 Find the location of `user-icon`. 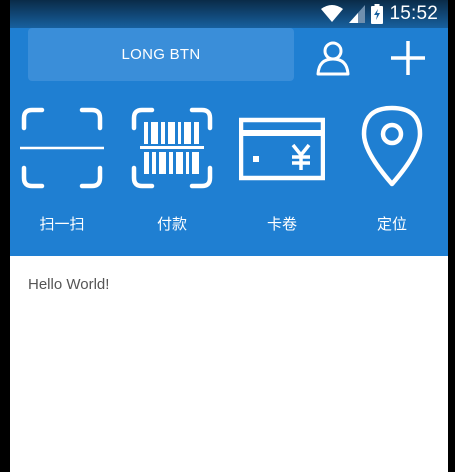

user-icon is located at coordinates (333, 58).